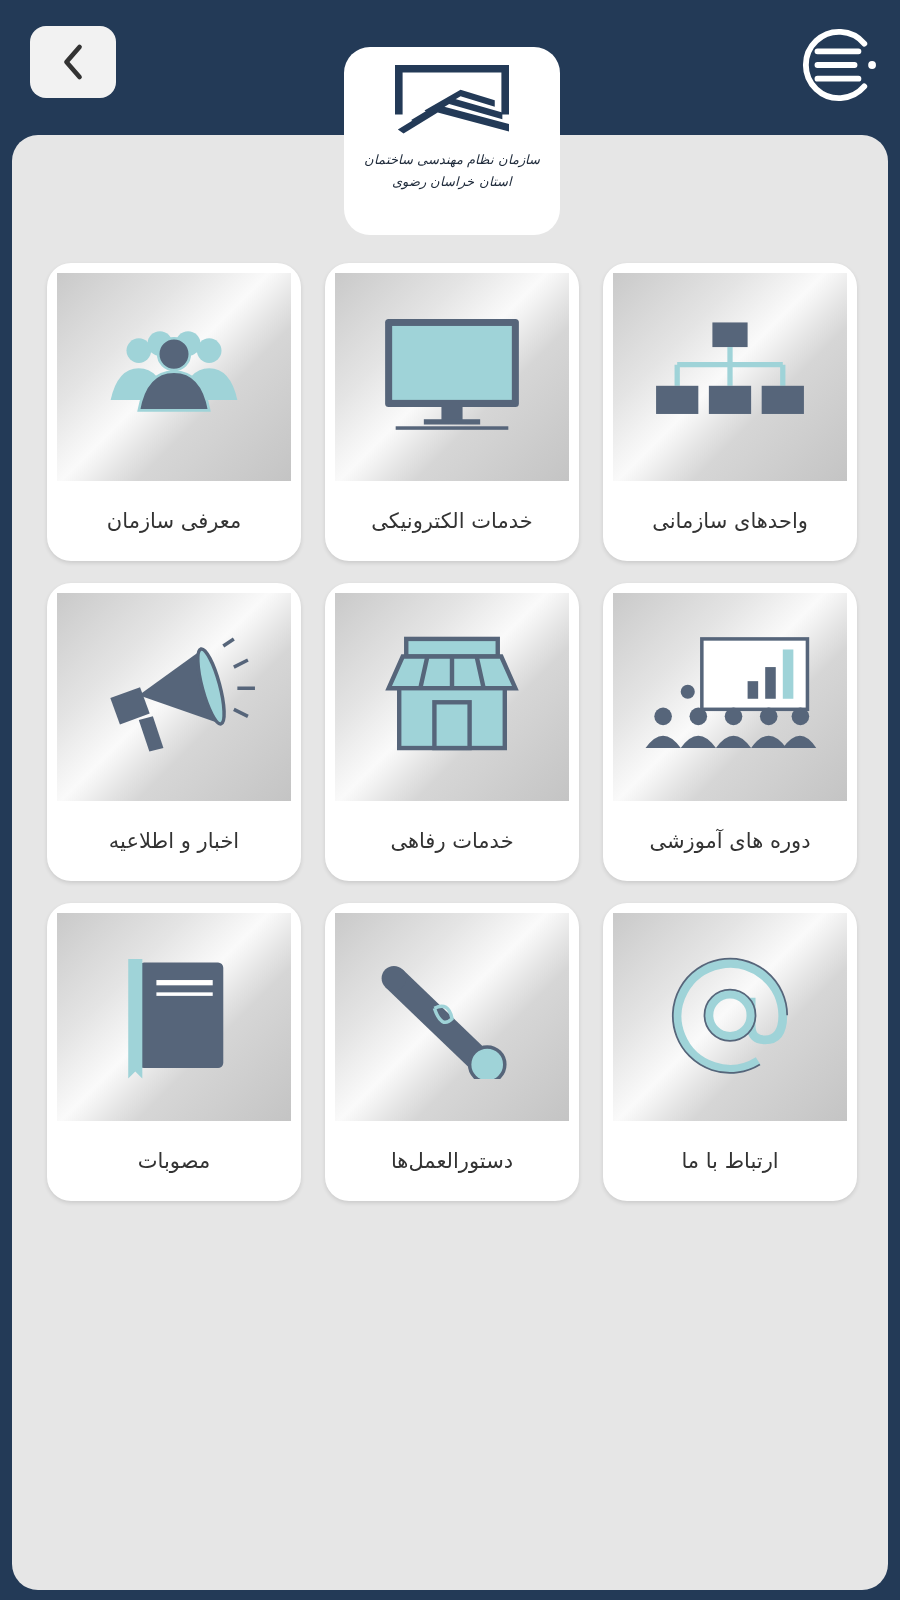 The image size is (900, 1600). Describe the element at coordinates (174, 412) in the screenshot. I see `menu-tile: معرفی سازمان` at that location.